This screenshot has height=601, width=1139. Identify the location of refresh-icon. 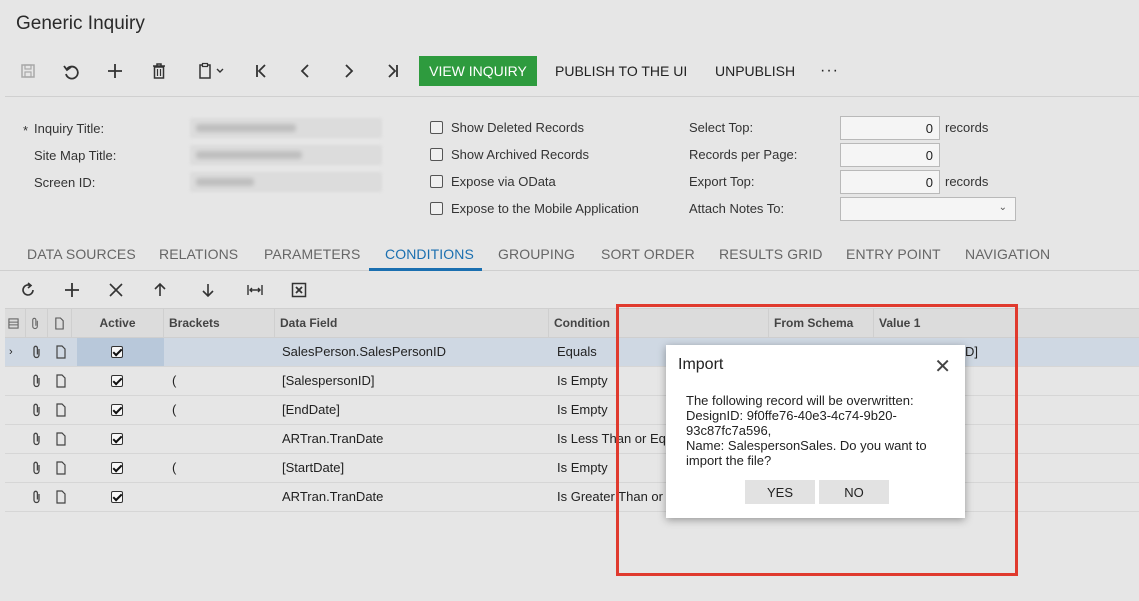
(28, 290).